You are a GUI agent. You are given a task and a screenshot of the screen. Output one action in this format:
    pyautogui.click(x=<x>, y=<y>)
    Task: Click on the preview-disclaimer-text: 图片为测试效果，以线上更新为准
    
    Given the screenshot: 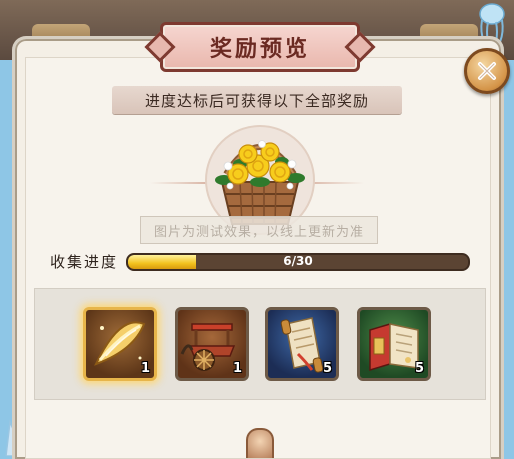 What is the action you would take?
    pyautogui.click(x=258, y=232)
    